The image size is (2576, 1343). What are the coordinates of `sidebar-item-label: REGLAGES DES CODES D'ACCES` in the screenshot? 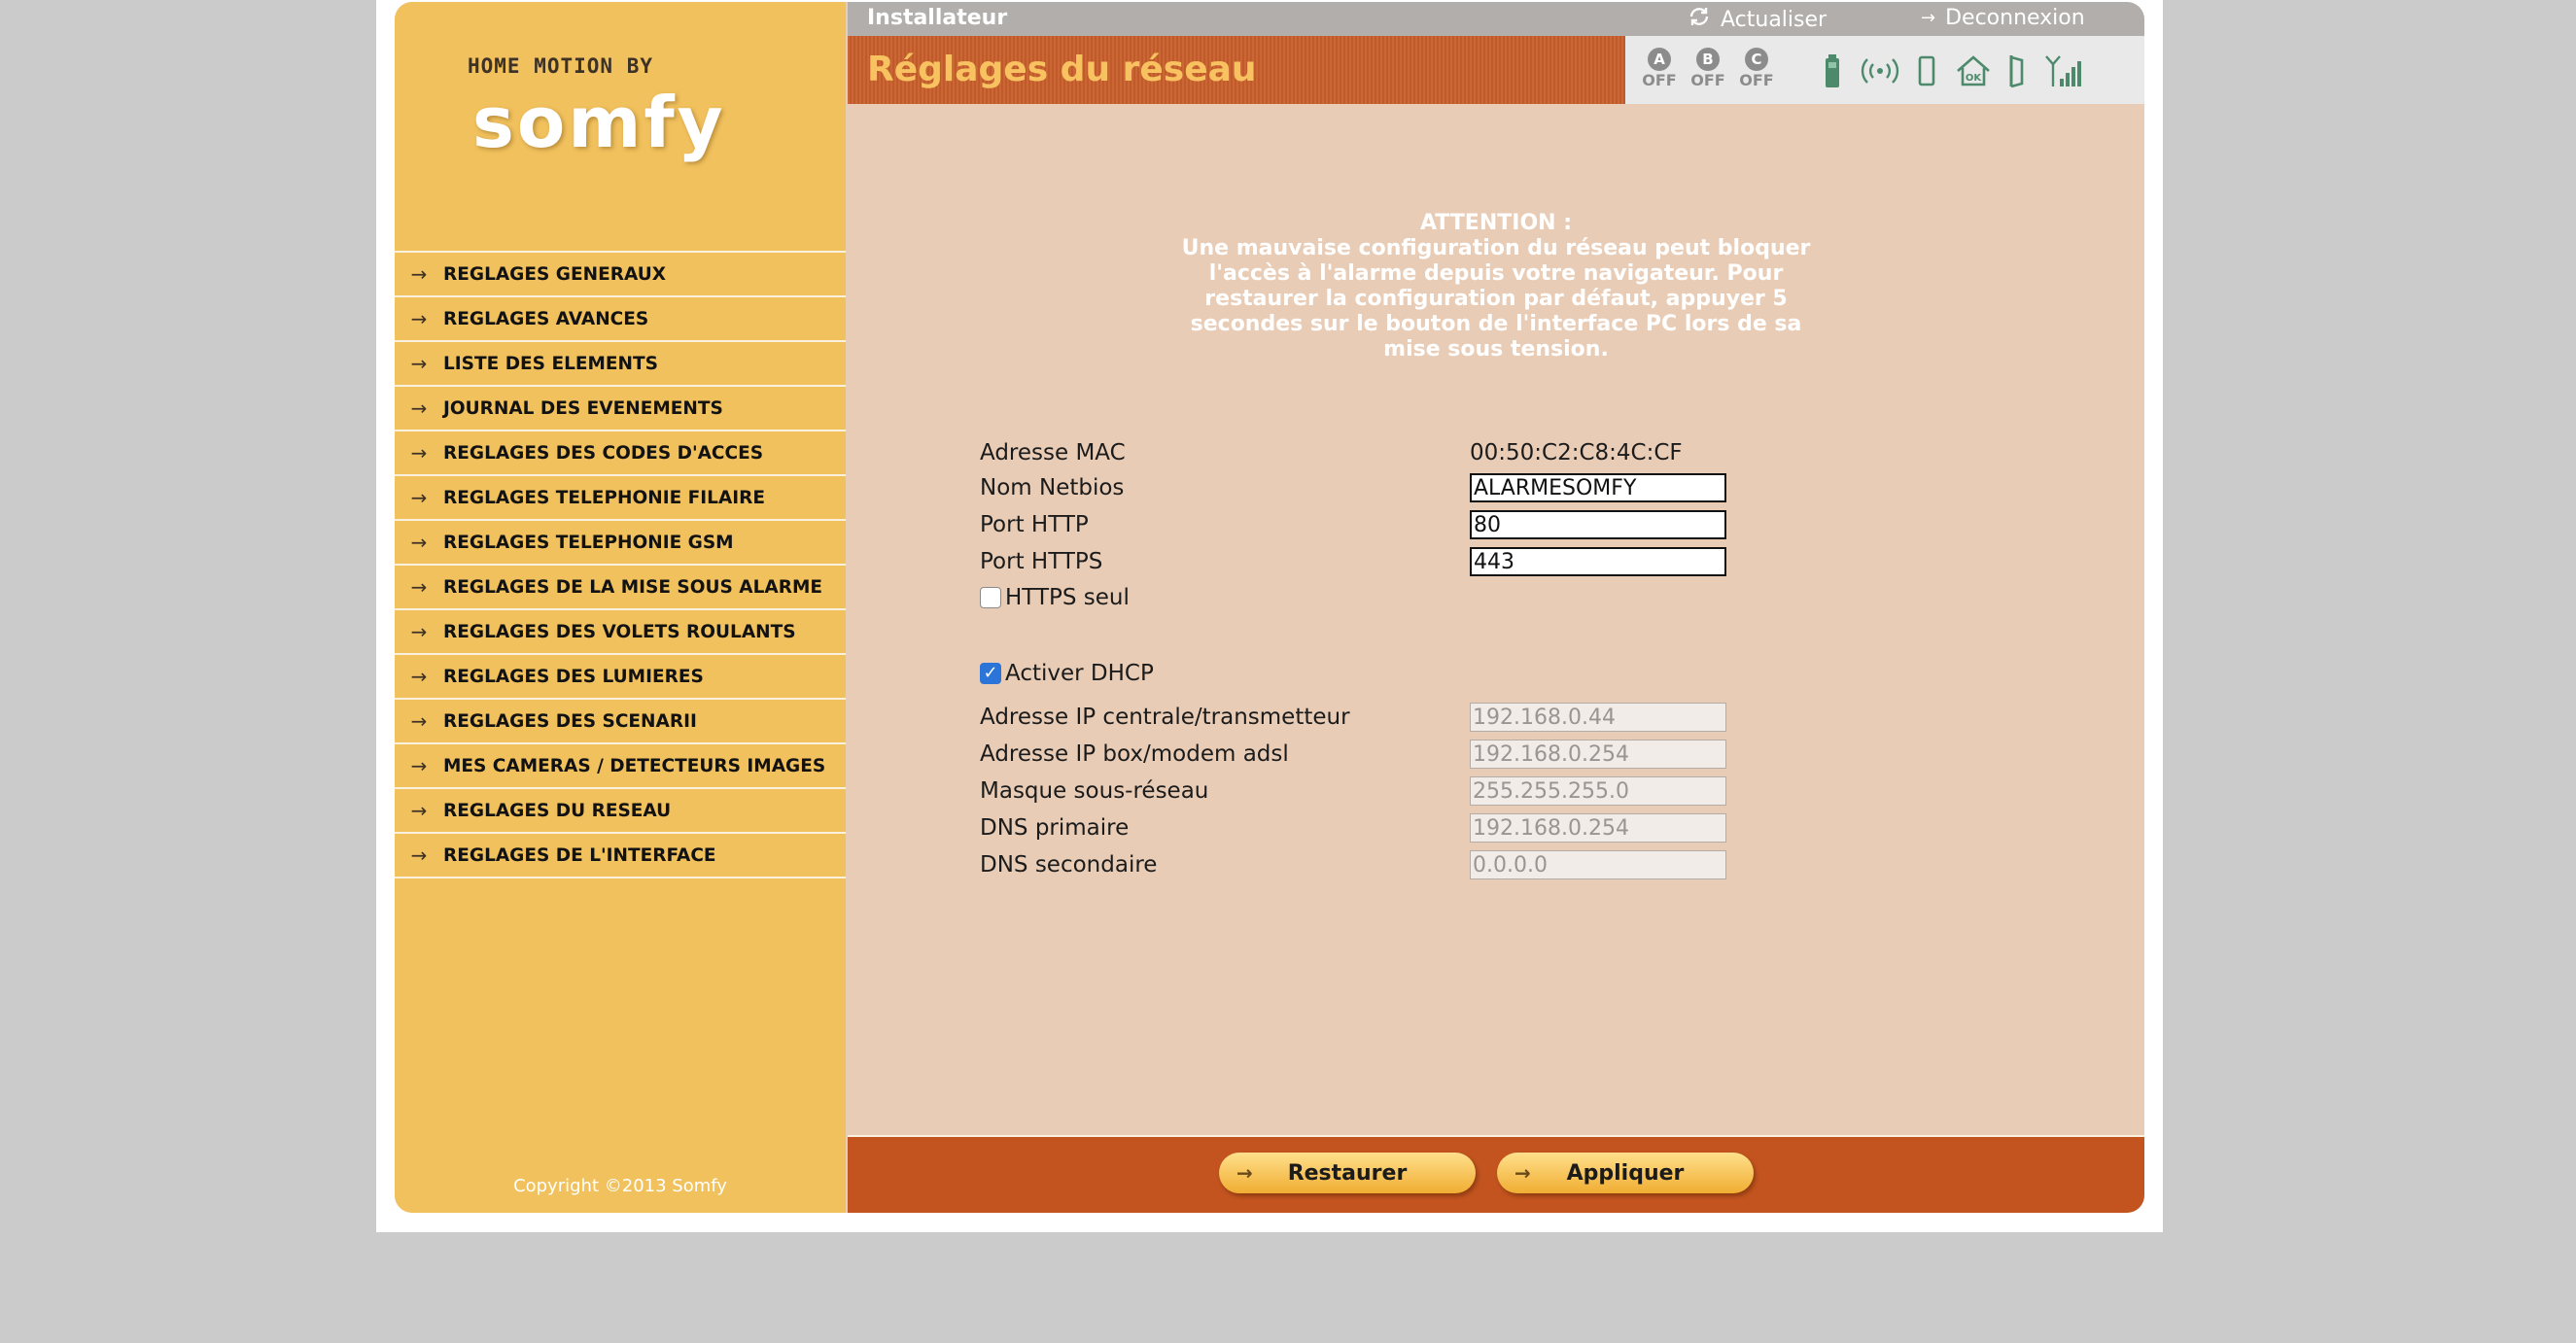 It's located at (604, 453).